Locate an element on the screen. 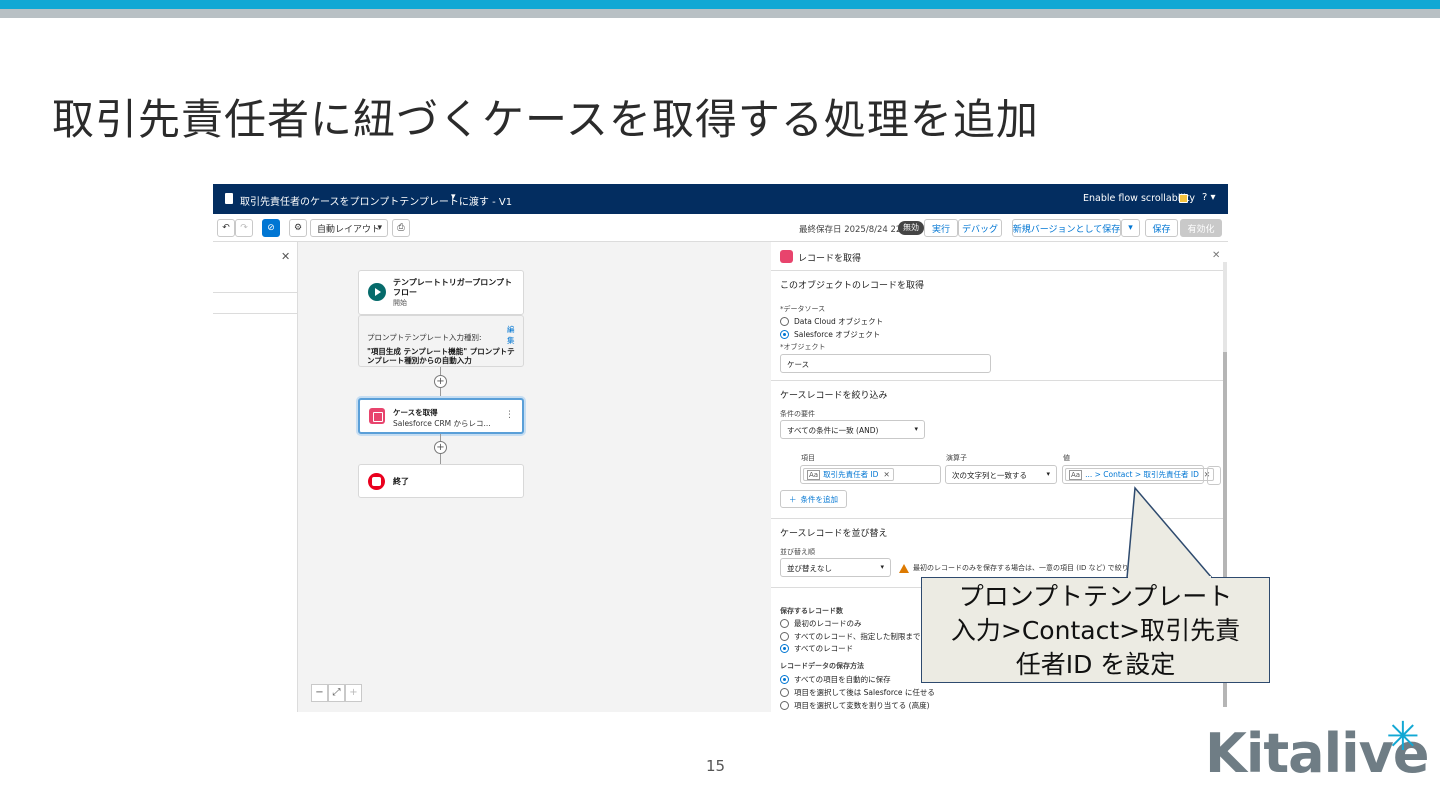 Image resolution: width=1440 pixels, height=810 pixels. settings-button: ⚙ is located at coordinates (298, 228).